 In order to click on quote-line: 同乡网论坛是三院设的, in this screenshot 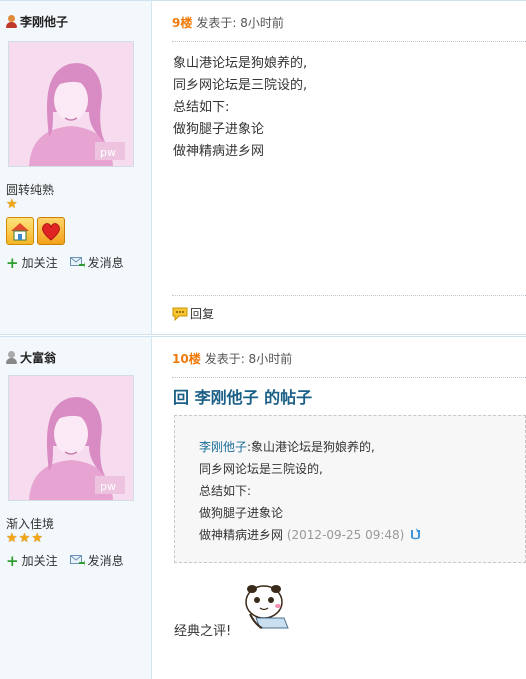, I will do `click(261, 469)`.